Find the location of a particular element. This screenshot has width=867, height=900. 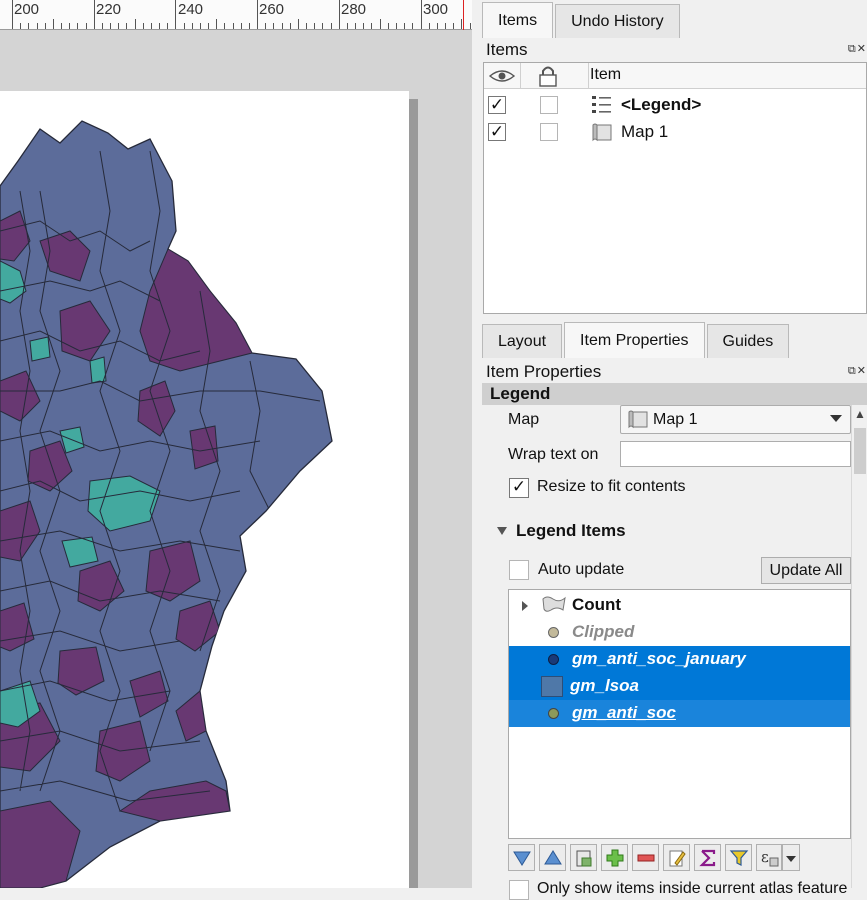

tree-item-label: Clipped is located at coordinates (603, 631).